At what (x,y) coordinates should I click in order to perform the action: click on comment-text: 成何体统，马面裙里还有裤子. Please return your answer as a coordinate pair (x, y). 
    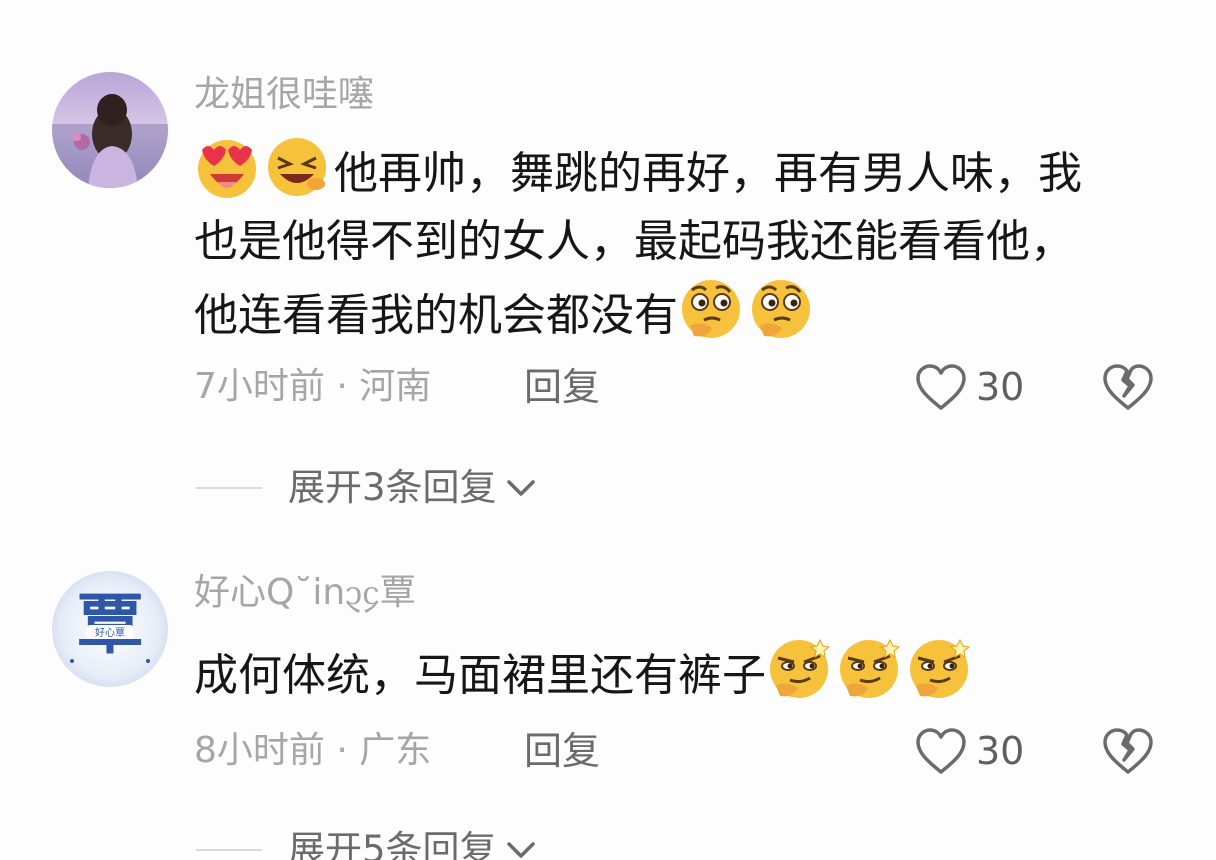
    Looking at the image, I should click on (679, 673).